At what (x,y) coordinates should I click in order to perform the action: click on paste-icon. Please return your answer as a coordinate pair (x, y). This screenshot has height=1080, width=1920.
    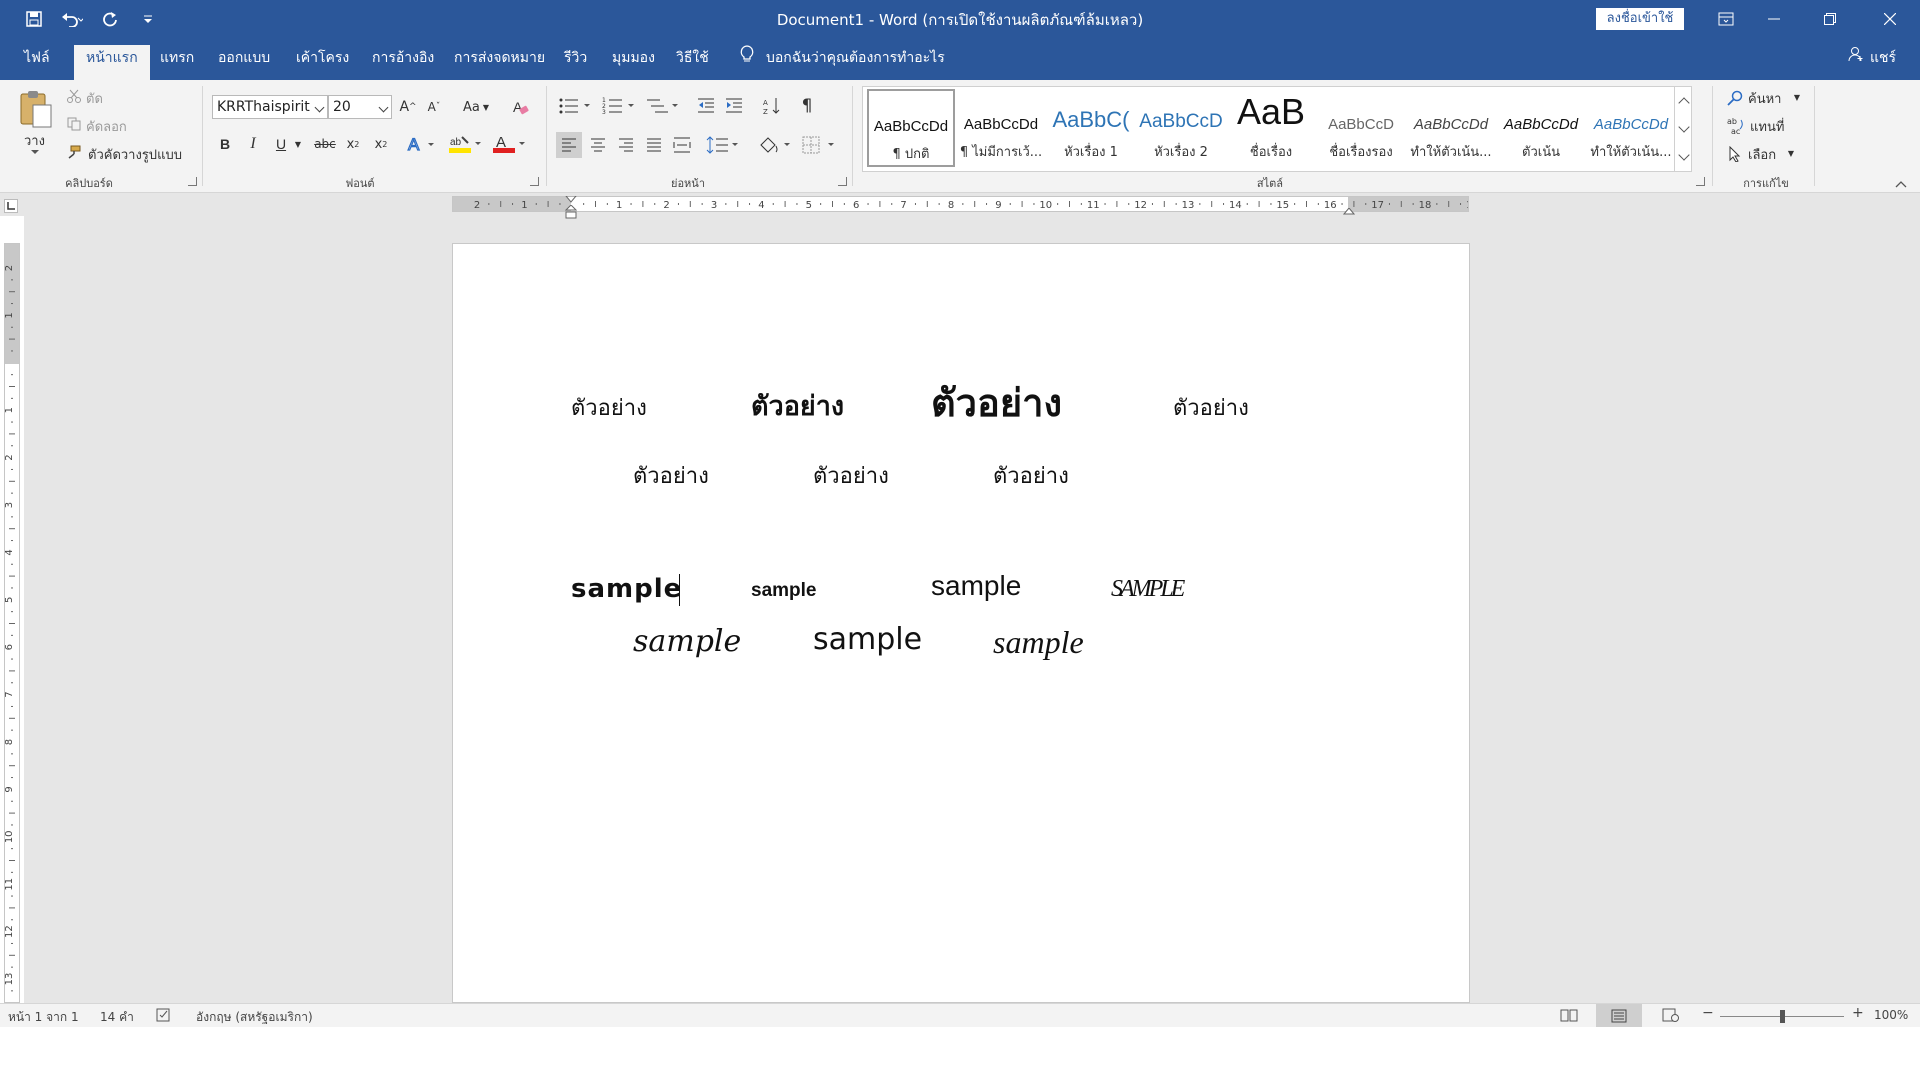
    Looking at the image, I should click on (36, 109).